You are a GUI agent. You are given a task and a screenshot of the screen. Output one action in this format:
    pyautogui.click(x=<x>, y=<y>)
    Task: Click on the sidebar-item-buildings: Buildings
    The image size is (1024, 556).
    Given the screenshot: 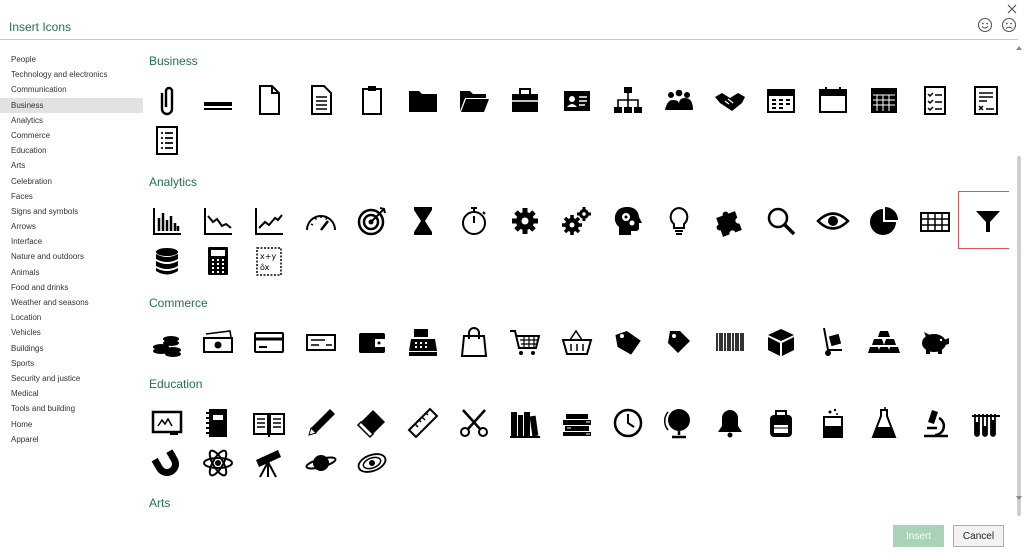 What is the action you would take?
    pyautogui.click(x=71, y=348)
    